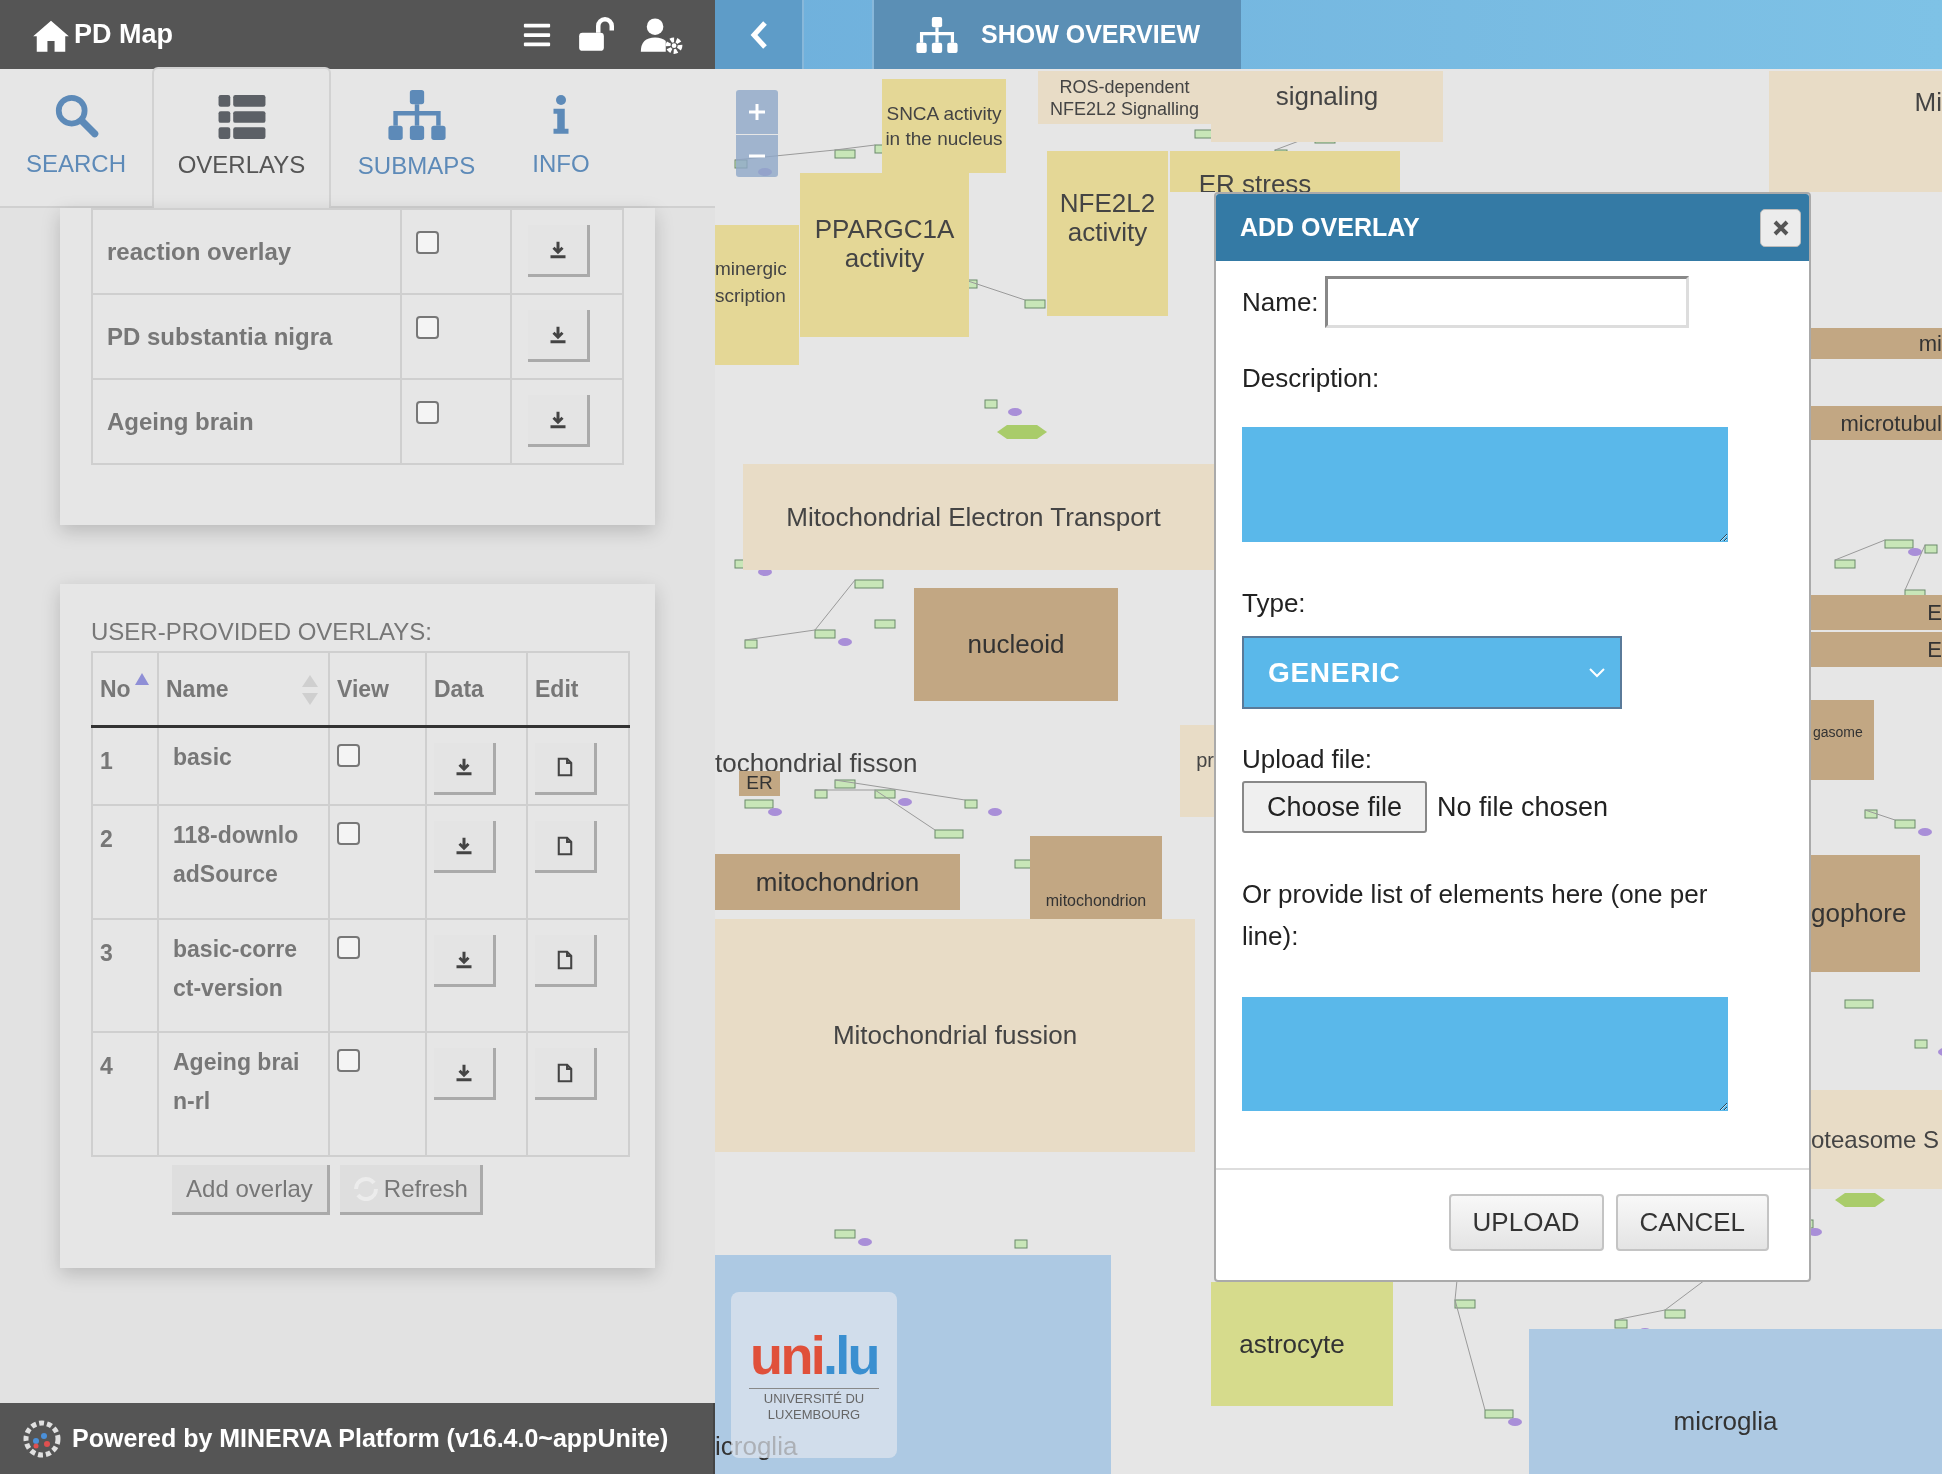 This screenshot has width=1942, height=1474. Describe the element at coordinates (837, 882) in the screenshot. I see `compartment: mitochondrion` at that location.